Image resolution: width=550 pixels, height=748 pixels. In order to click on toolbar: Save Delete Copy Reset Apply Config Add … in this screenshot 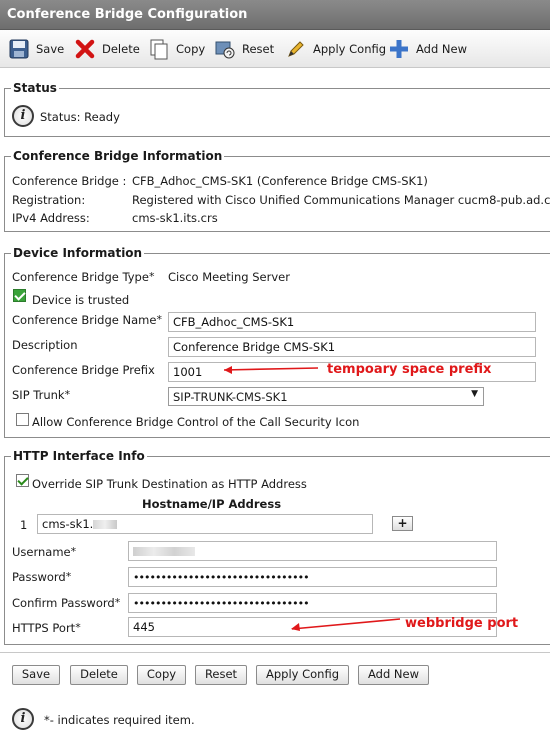, I will do `click(275, 49)`.